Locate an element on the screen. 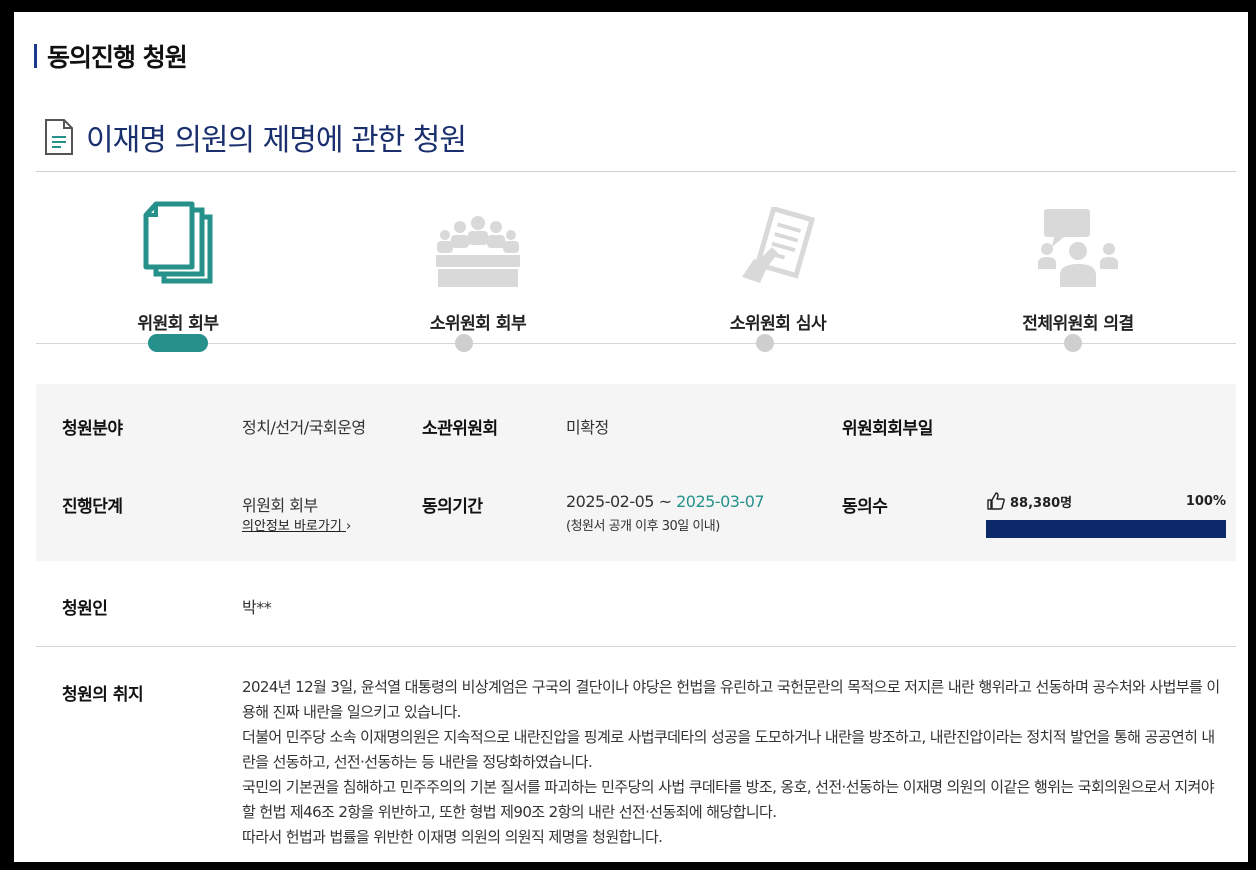 This screenshot has width=1256, height=870. step-label: 소위원회 회부 is located at coordinates (478, 324).